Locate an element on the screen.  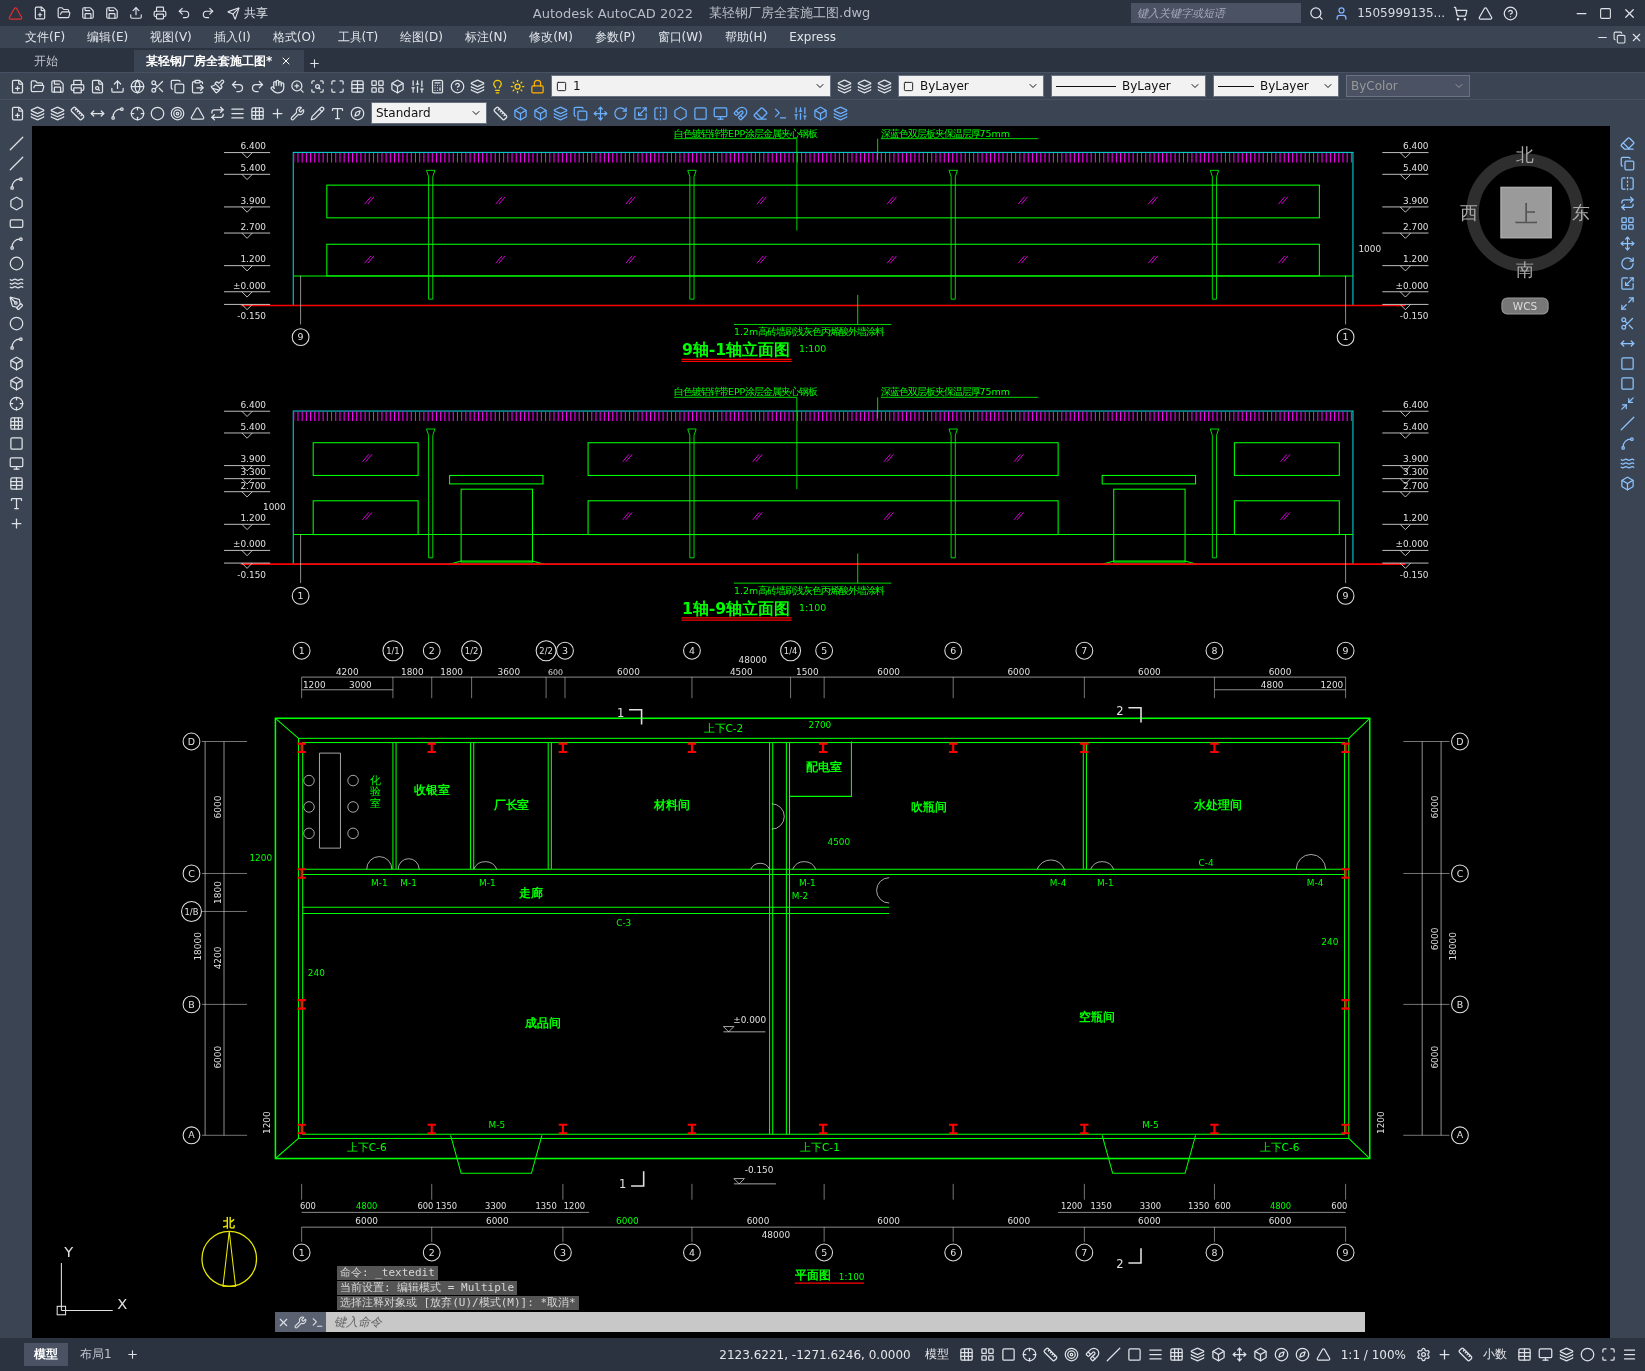
model-space-button: 模型 is located at coordinates (936, 1354).